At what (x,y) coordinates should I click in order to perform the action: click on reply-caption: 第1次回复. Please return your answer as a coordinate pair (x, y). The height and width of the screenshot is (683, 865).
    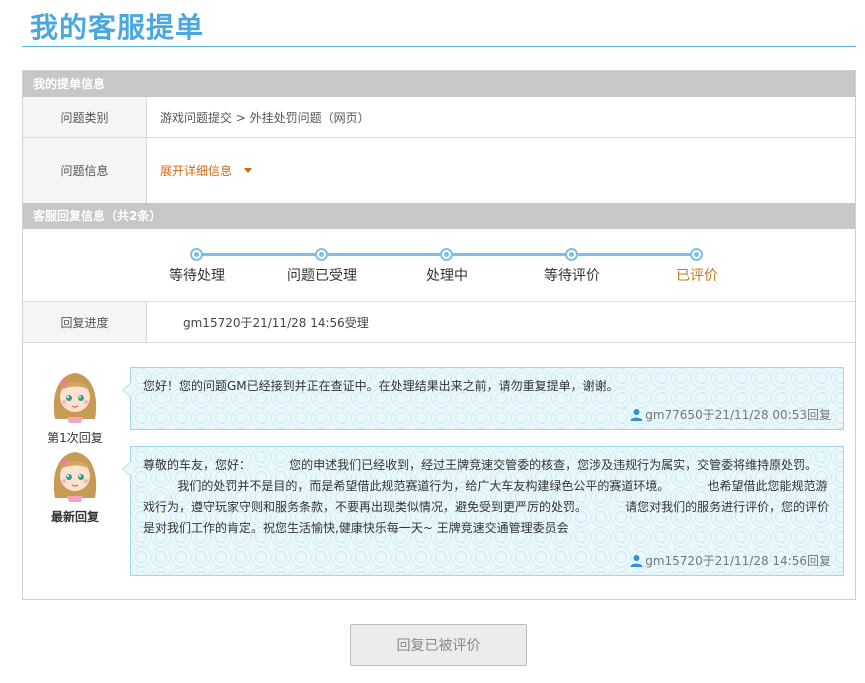
    Looking at the image, I should click on (75, 438).